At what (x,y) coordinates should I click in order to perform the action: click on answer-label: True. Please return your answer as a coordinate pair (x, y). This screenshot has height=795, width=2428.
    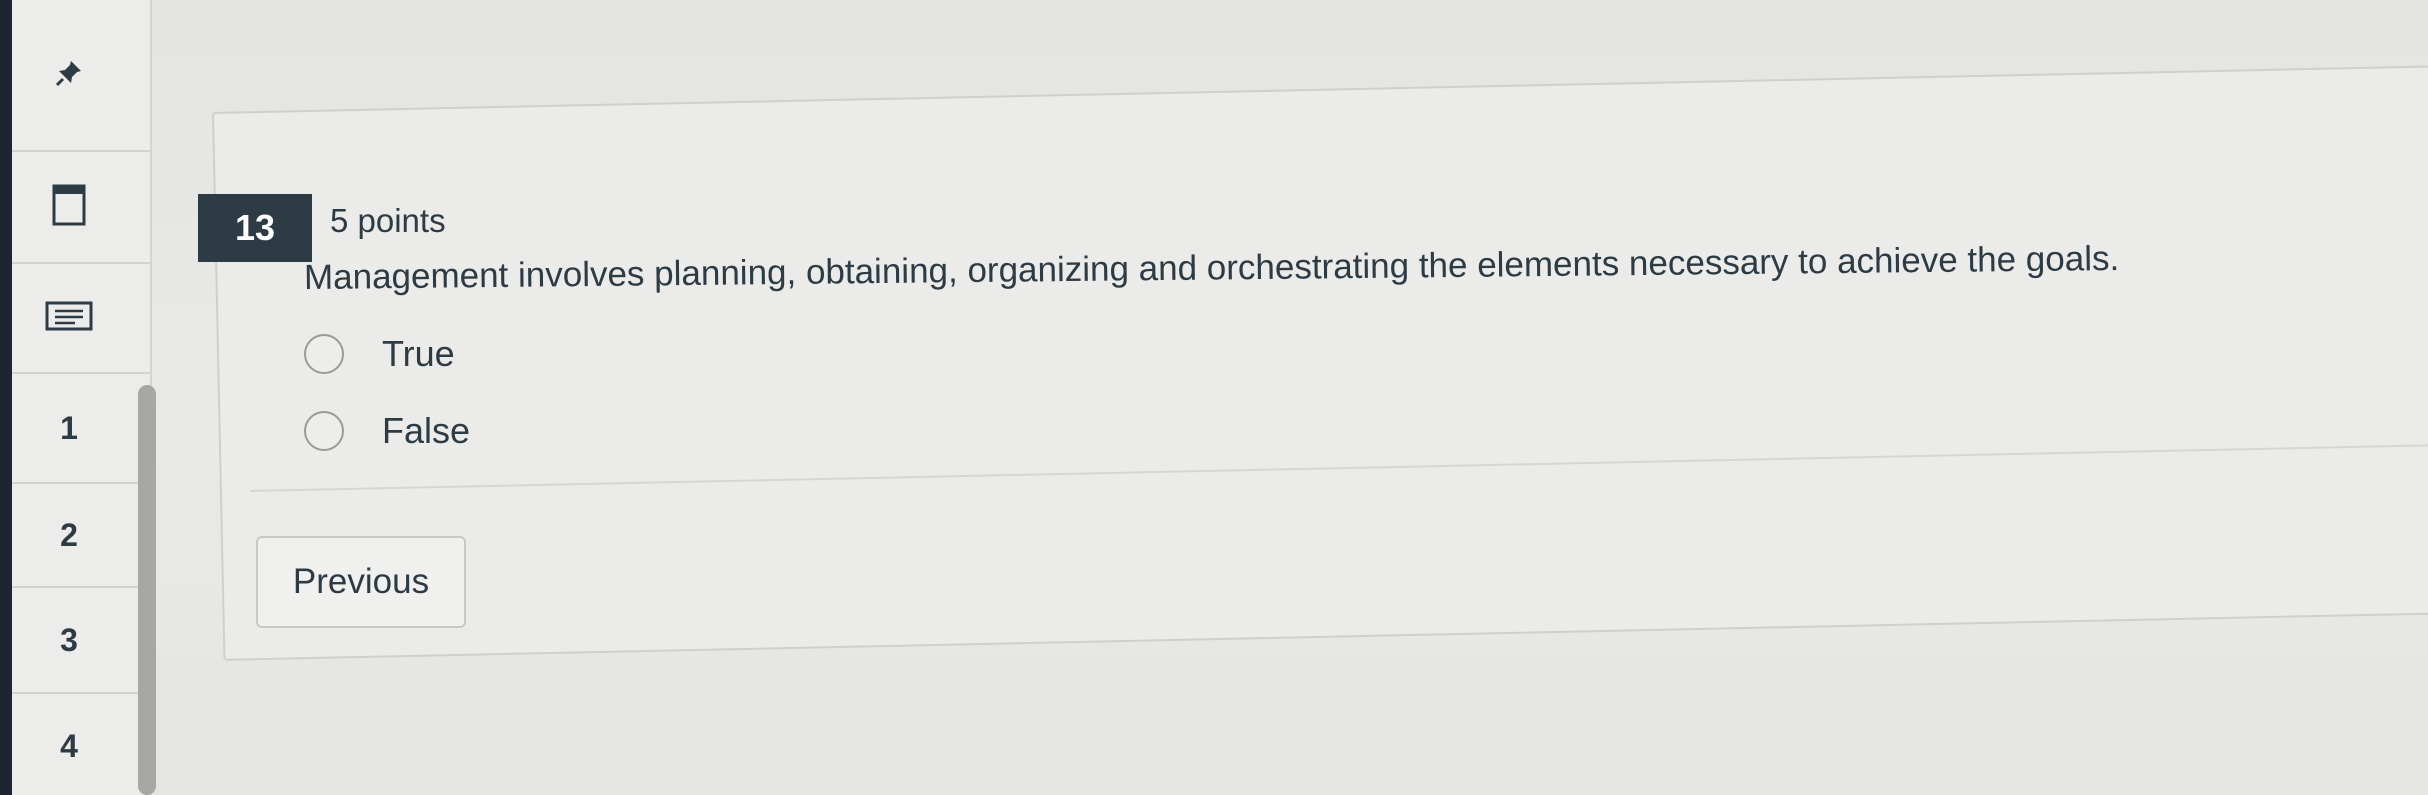
    Looking at the image, I should click on (418, 353).